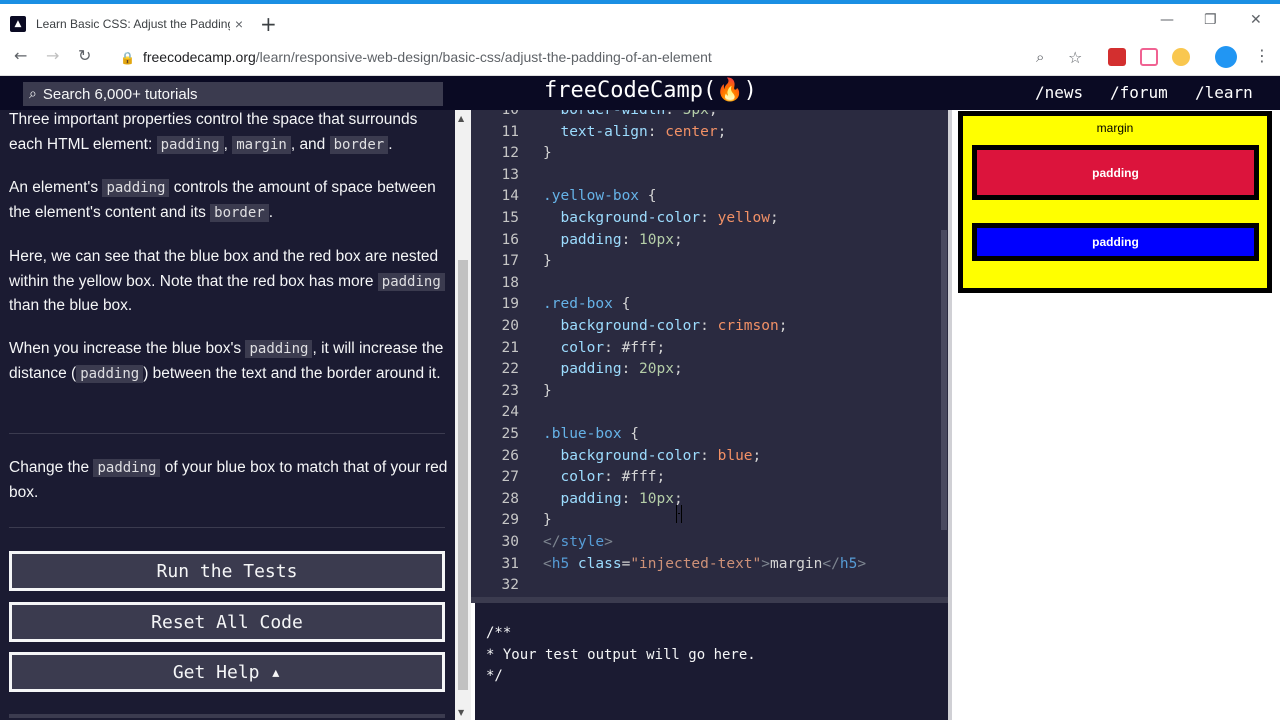 Image resolution: width=1280 pixels, height=720 pixels. What do you see at coordinates (133, 24) in the screenshot?
I see `tab-title: Learn Basic CSS: Adjust the Padding` at bounding box center [133, 24].